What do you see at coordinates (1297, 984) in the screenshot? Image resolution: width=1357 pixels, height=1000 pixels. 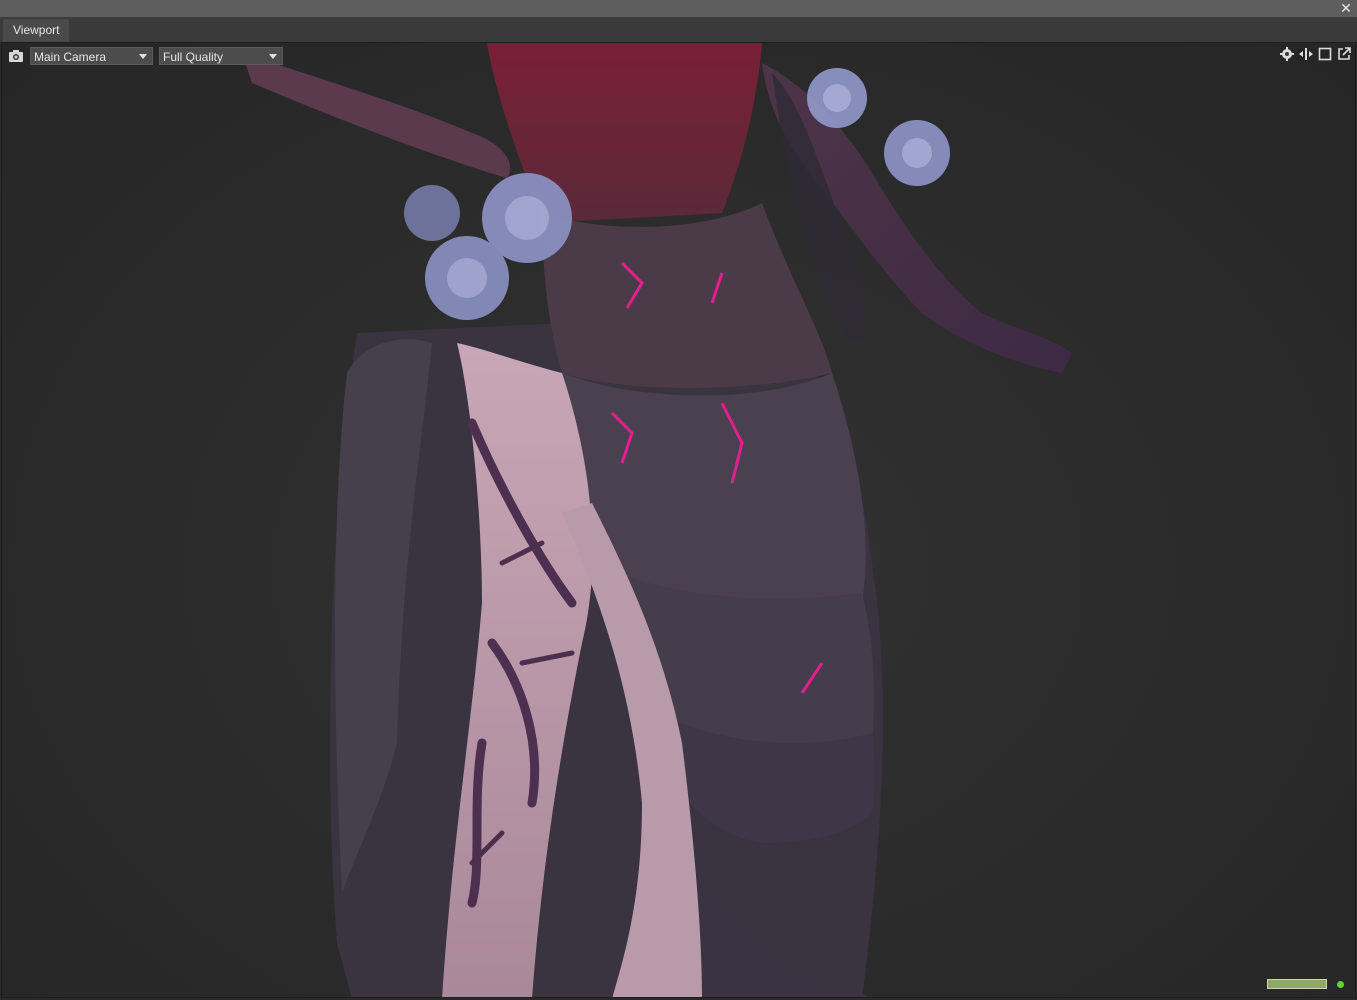 I see `render-progress-indicator` at bounding box center [1297, 984].